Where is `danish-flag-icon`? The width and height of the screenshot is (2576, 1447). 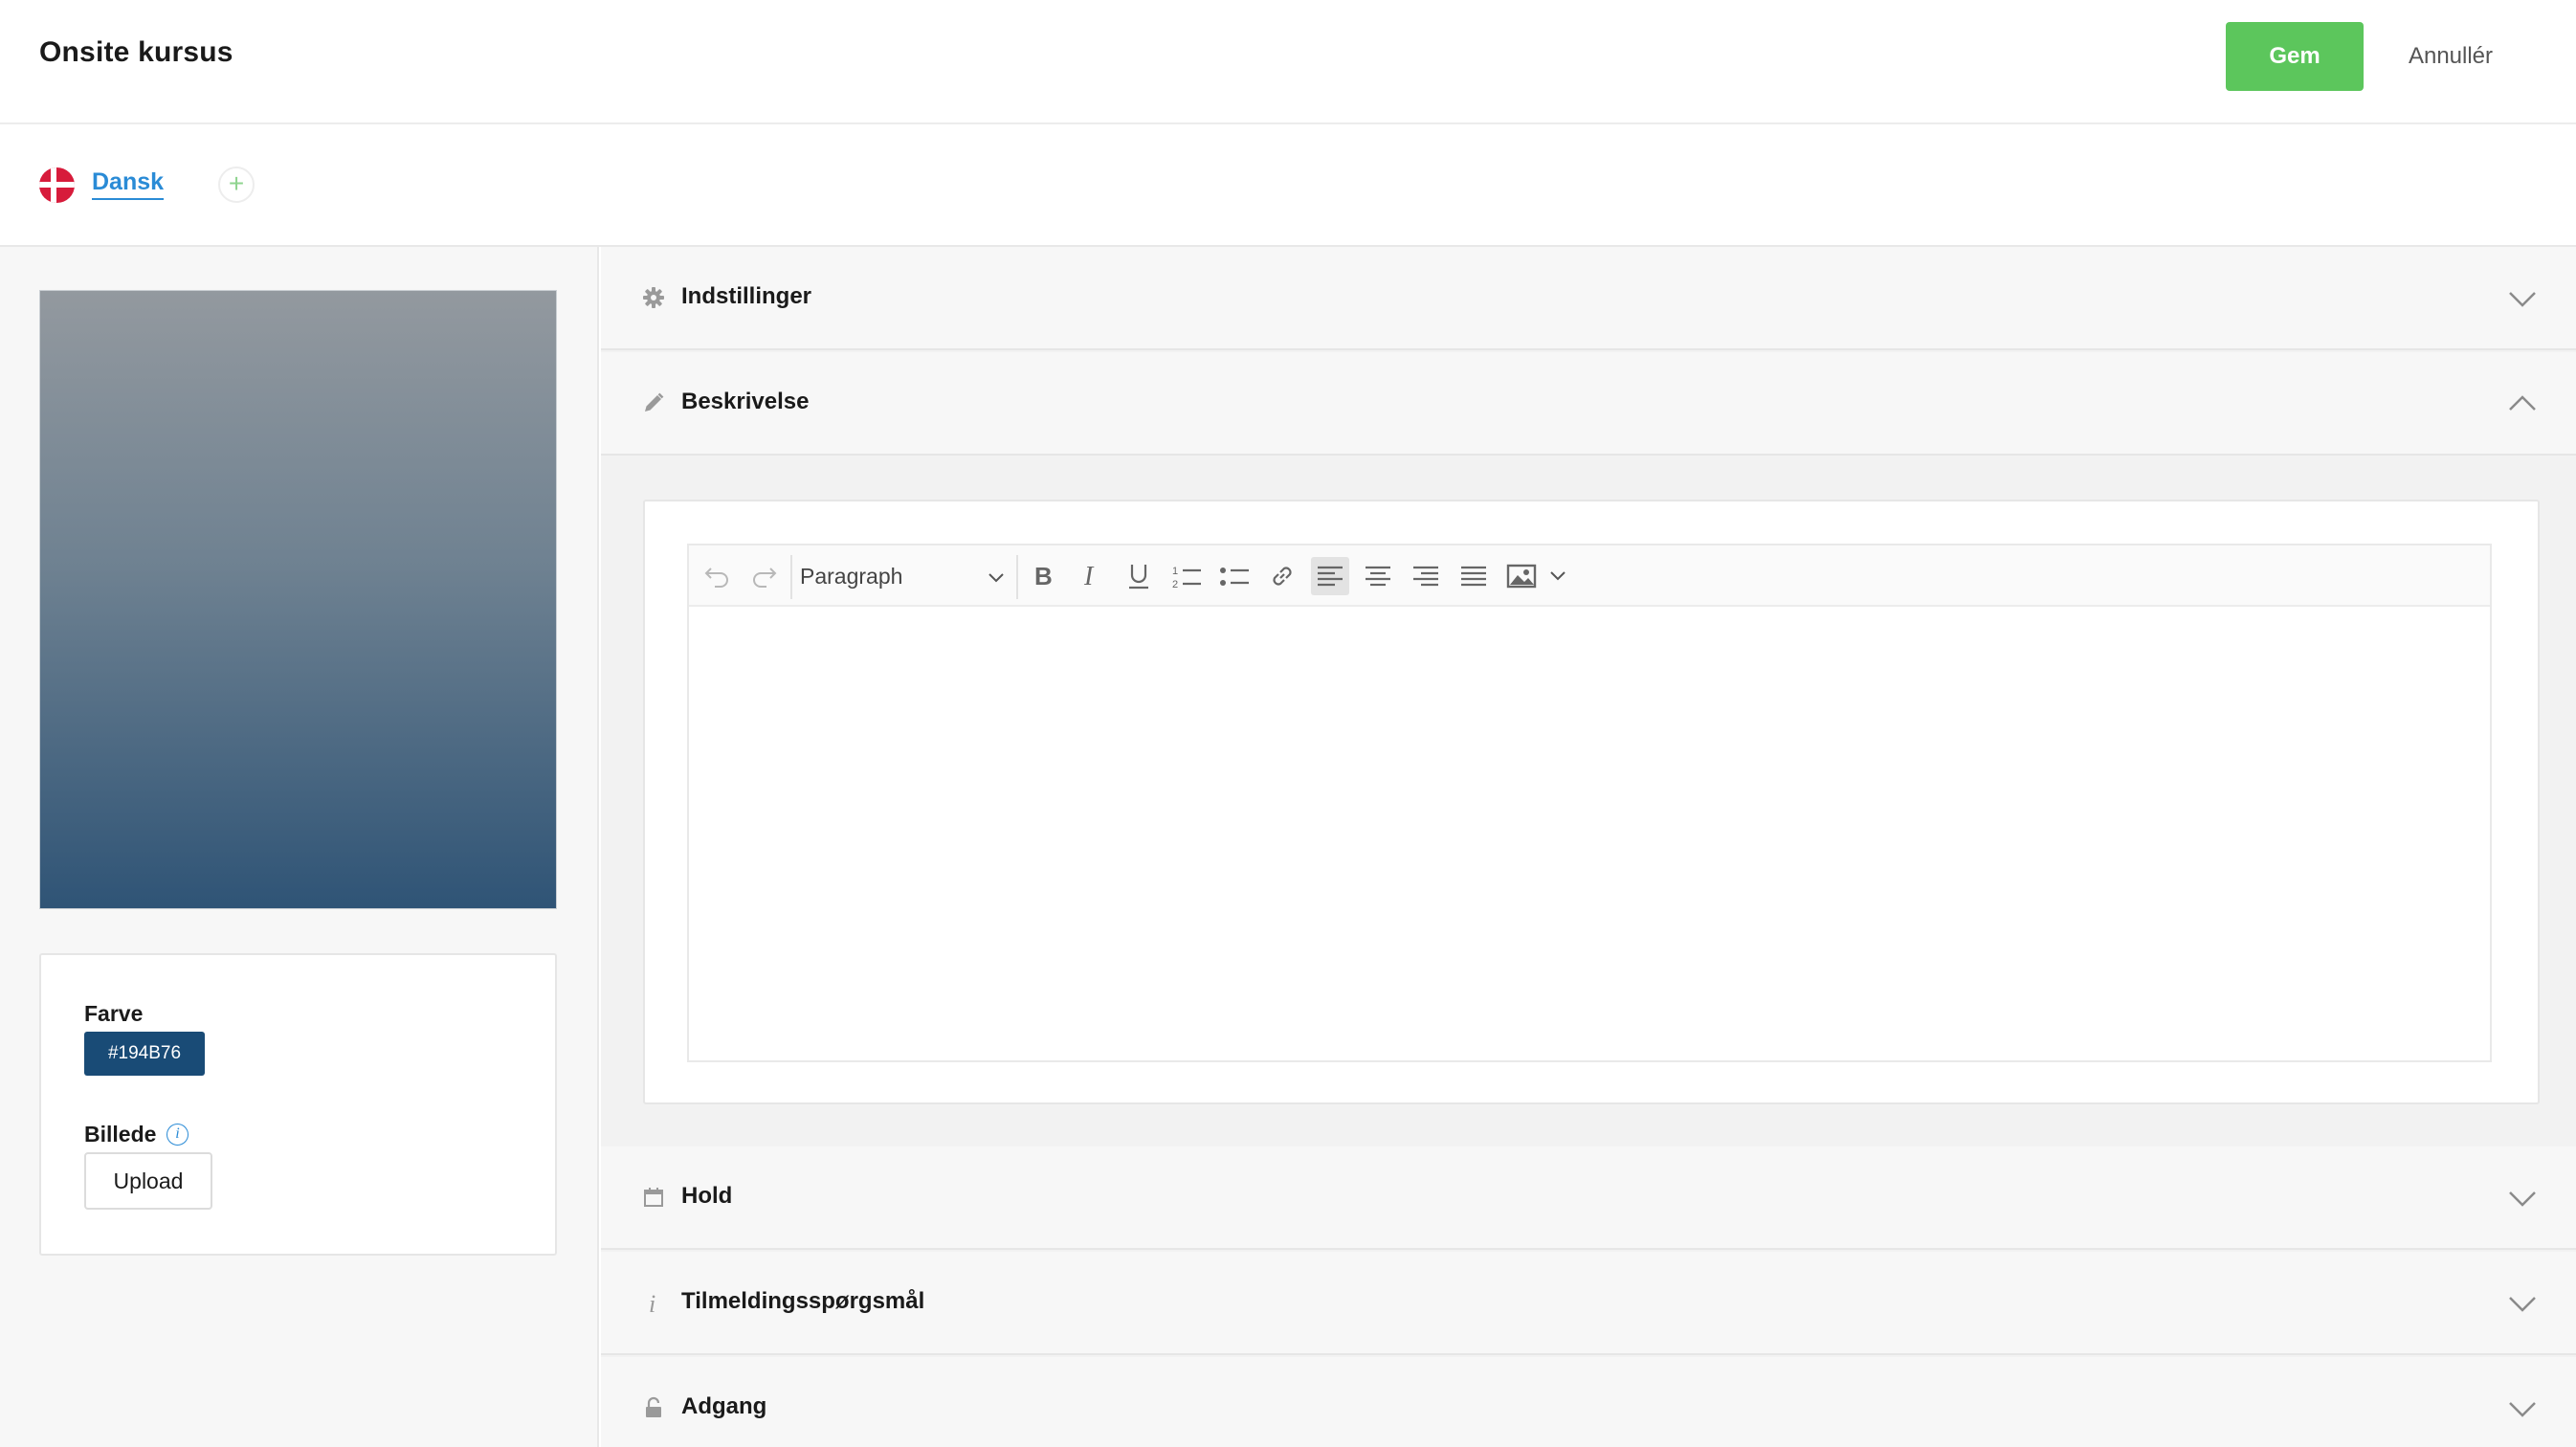 danish-flag-icon is located at coordinates (57, 185).